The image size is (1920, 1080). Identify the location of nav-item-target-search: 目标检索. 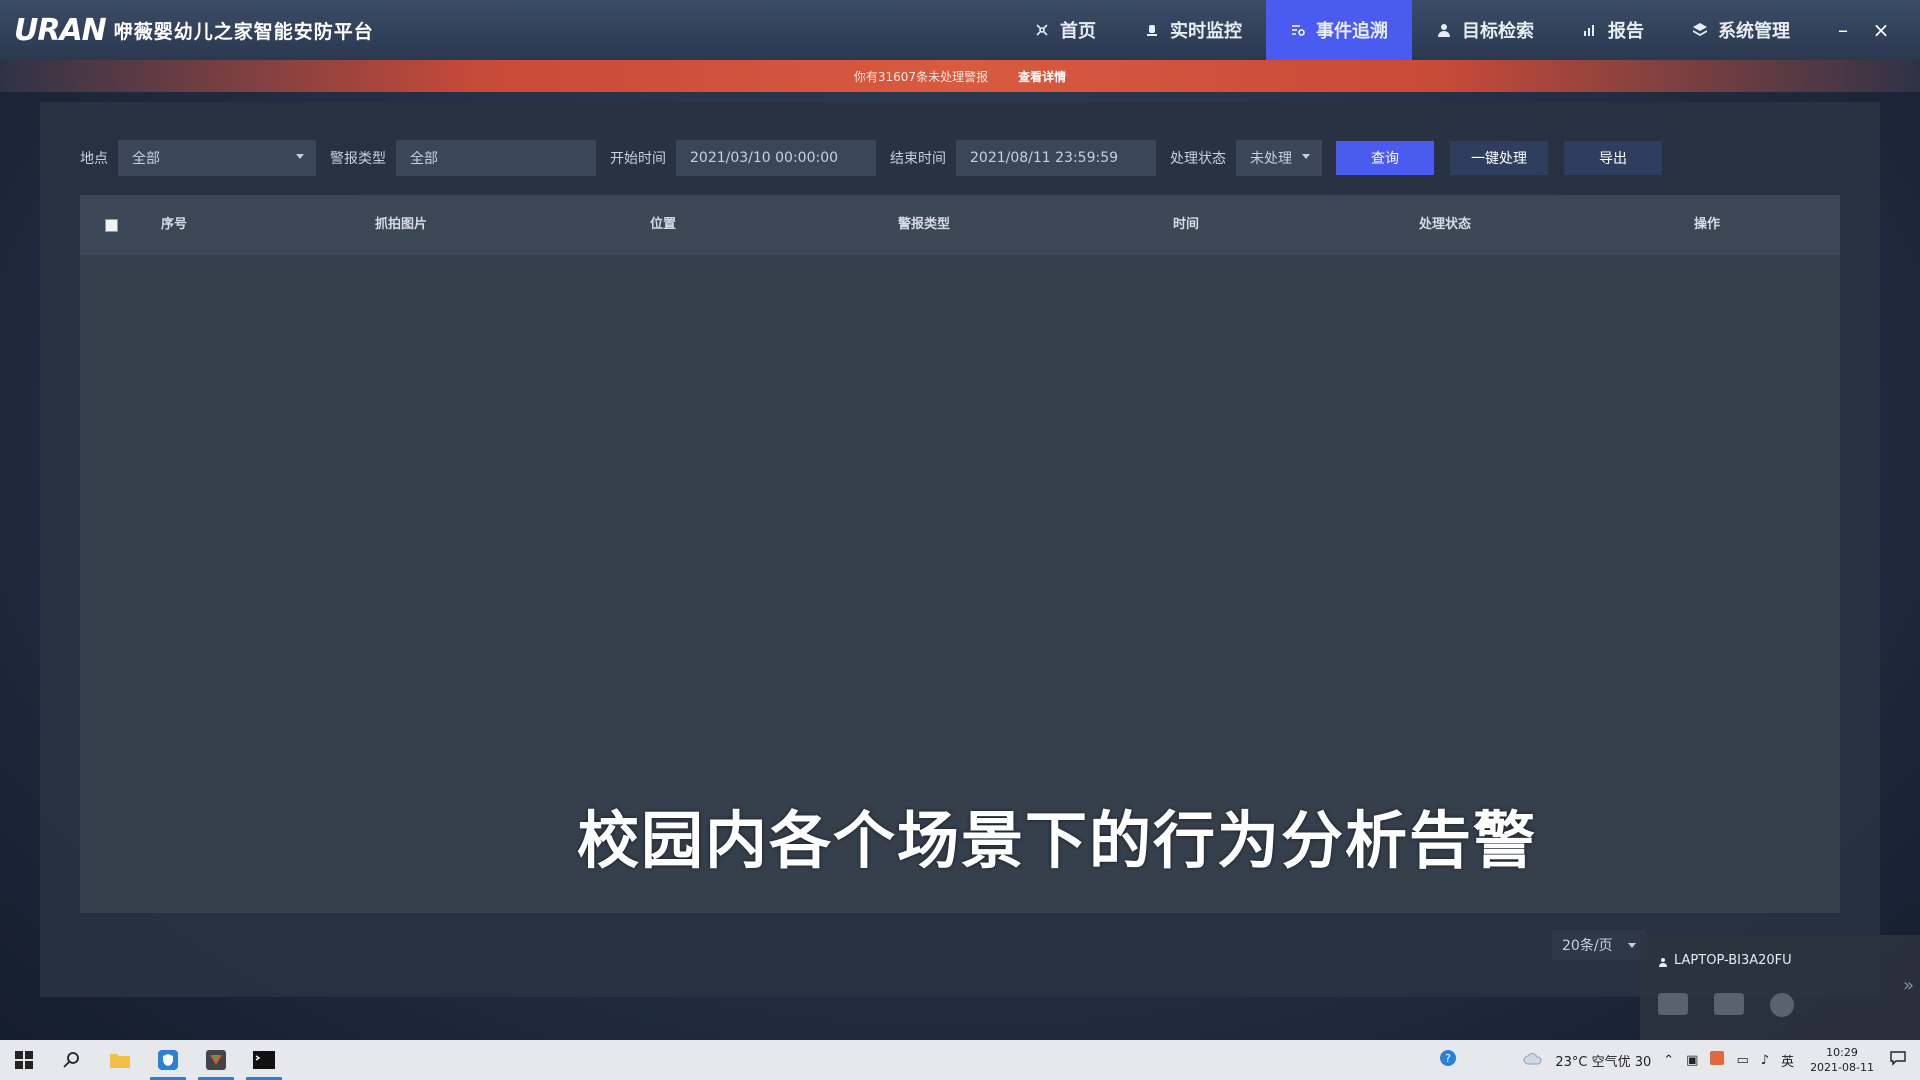
(1485, 30).